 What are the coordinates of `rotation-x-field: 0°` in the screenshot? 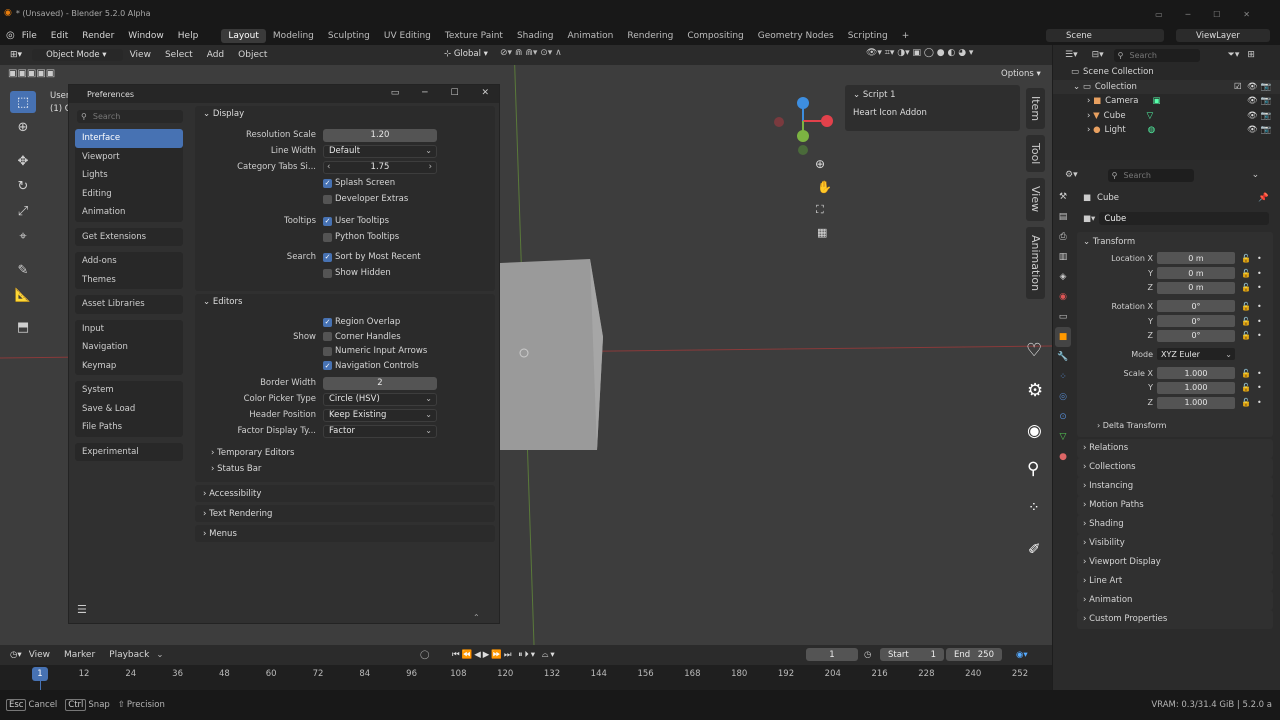 It's located at (1196, 306).